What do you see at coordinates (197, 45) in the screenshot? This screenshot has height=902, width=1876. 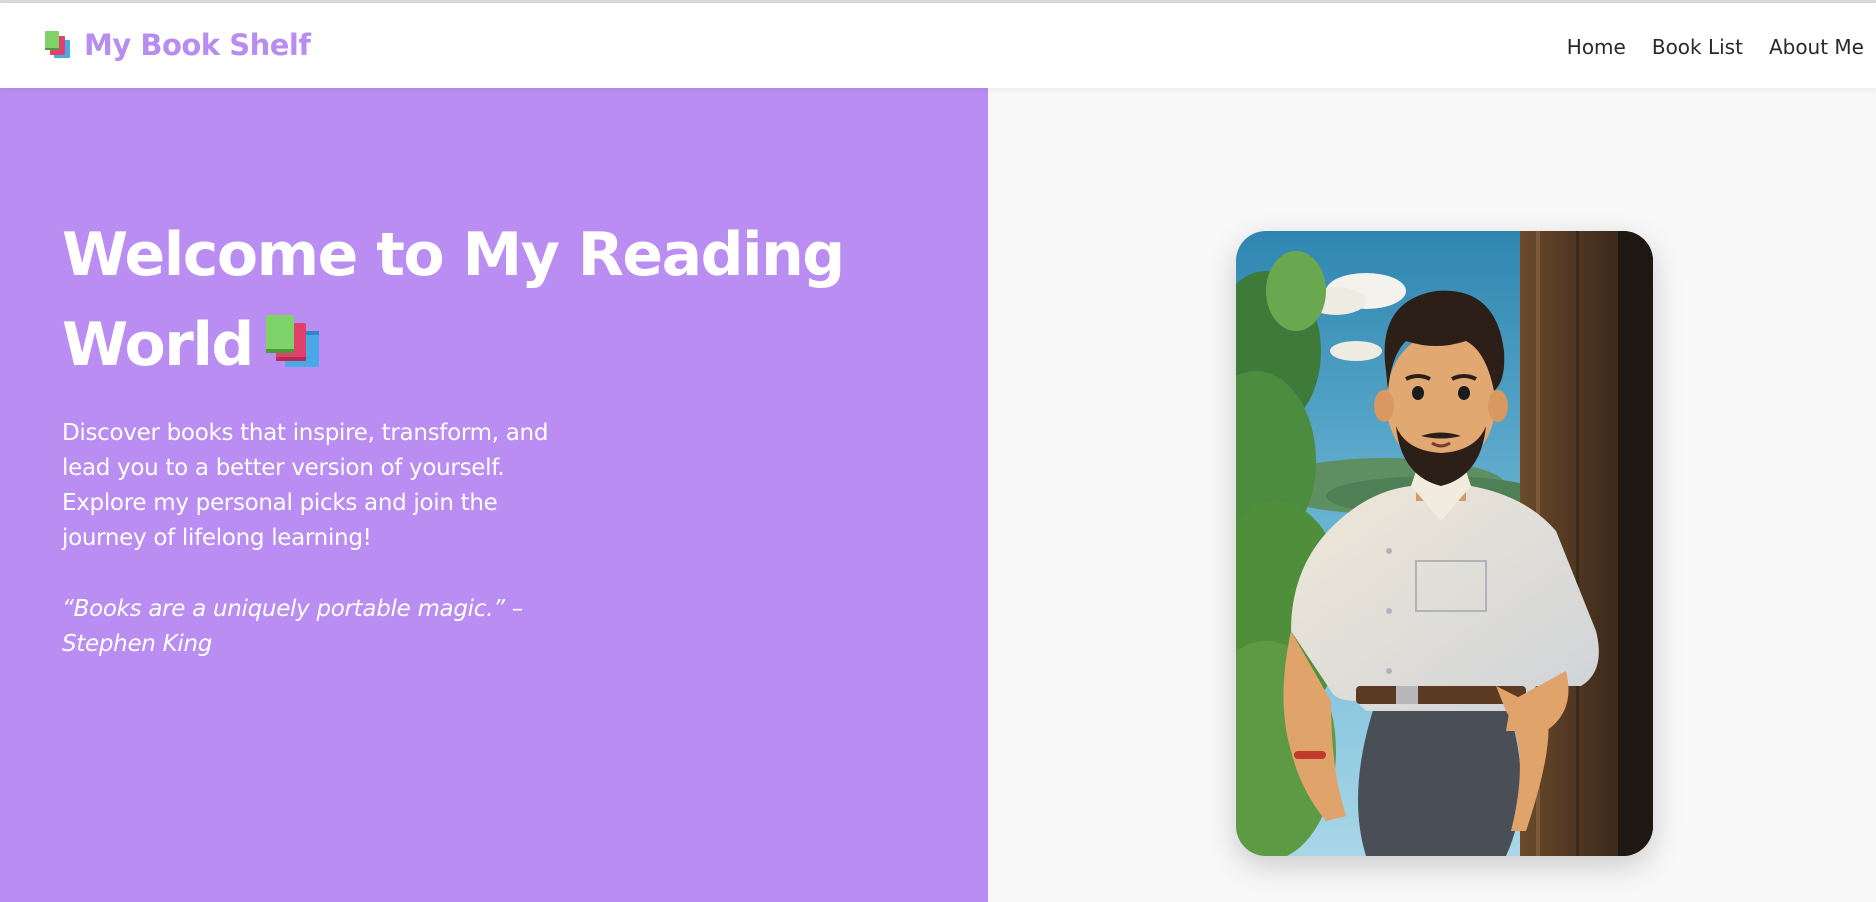 I see `brand-title: My Book Shelf` at bounding box center [197, 45].